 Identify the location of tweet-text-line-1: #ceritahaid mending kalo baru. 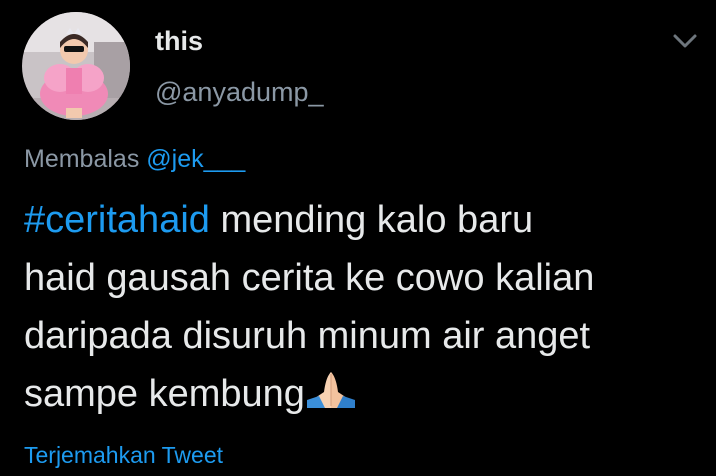
(364, 220).